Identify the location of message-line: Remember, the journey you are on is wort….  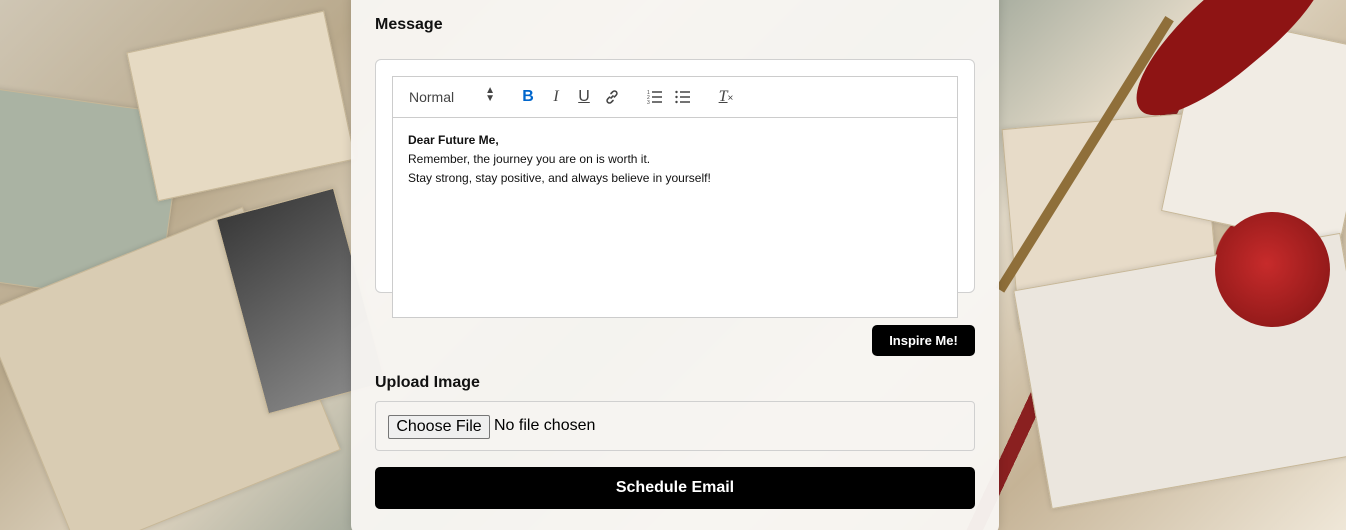
(529, 159).